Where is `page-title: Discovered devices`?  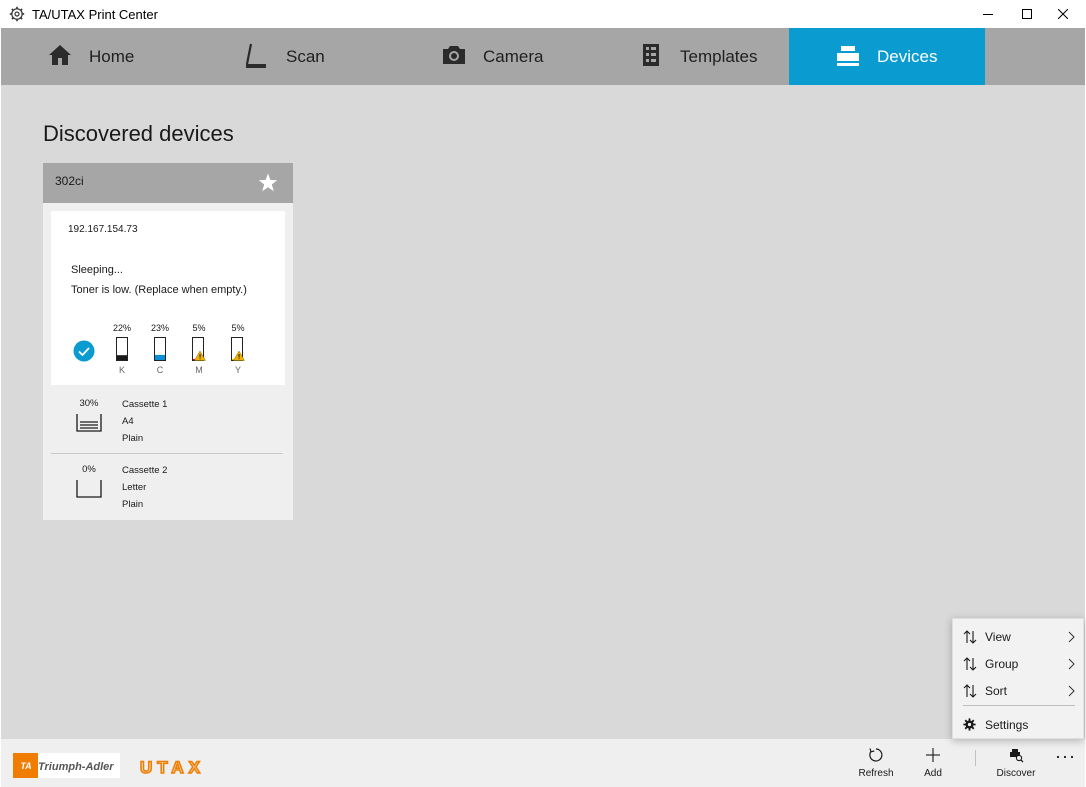
page-title: Discovered devices is located at coordinates (138, 133).